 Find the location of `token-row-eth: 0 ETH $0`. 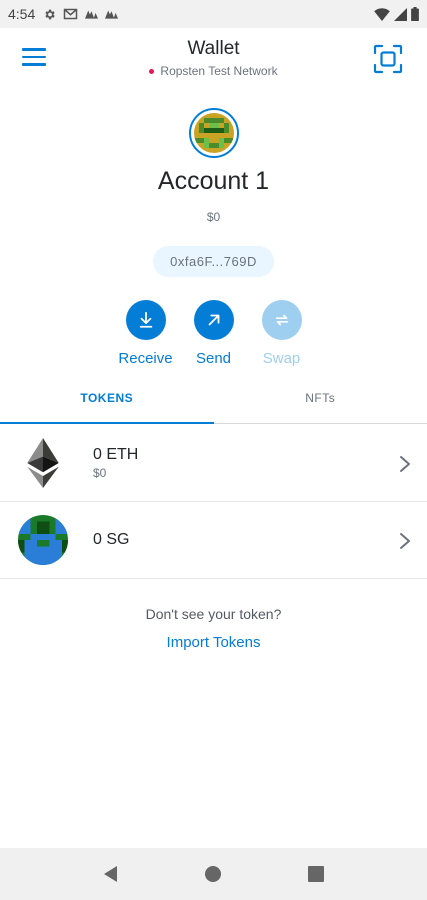

token-row-eth: 0 ETH $0 is located at coordinates (213, 463).